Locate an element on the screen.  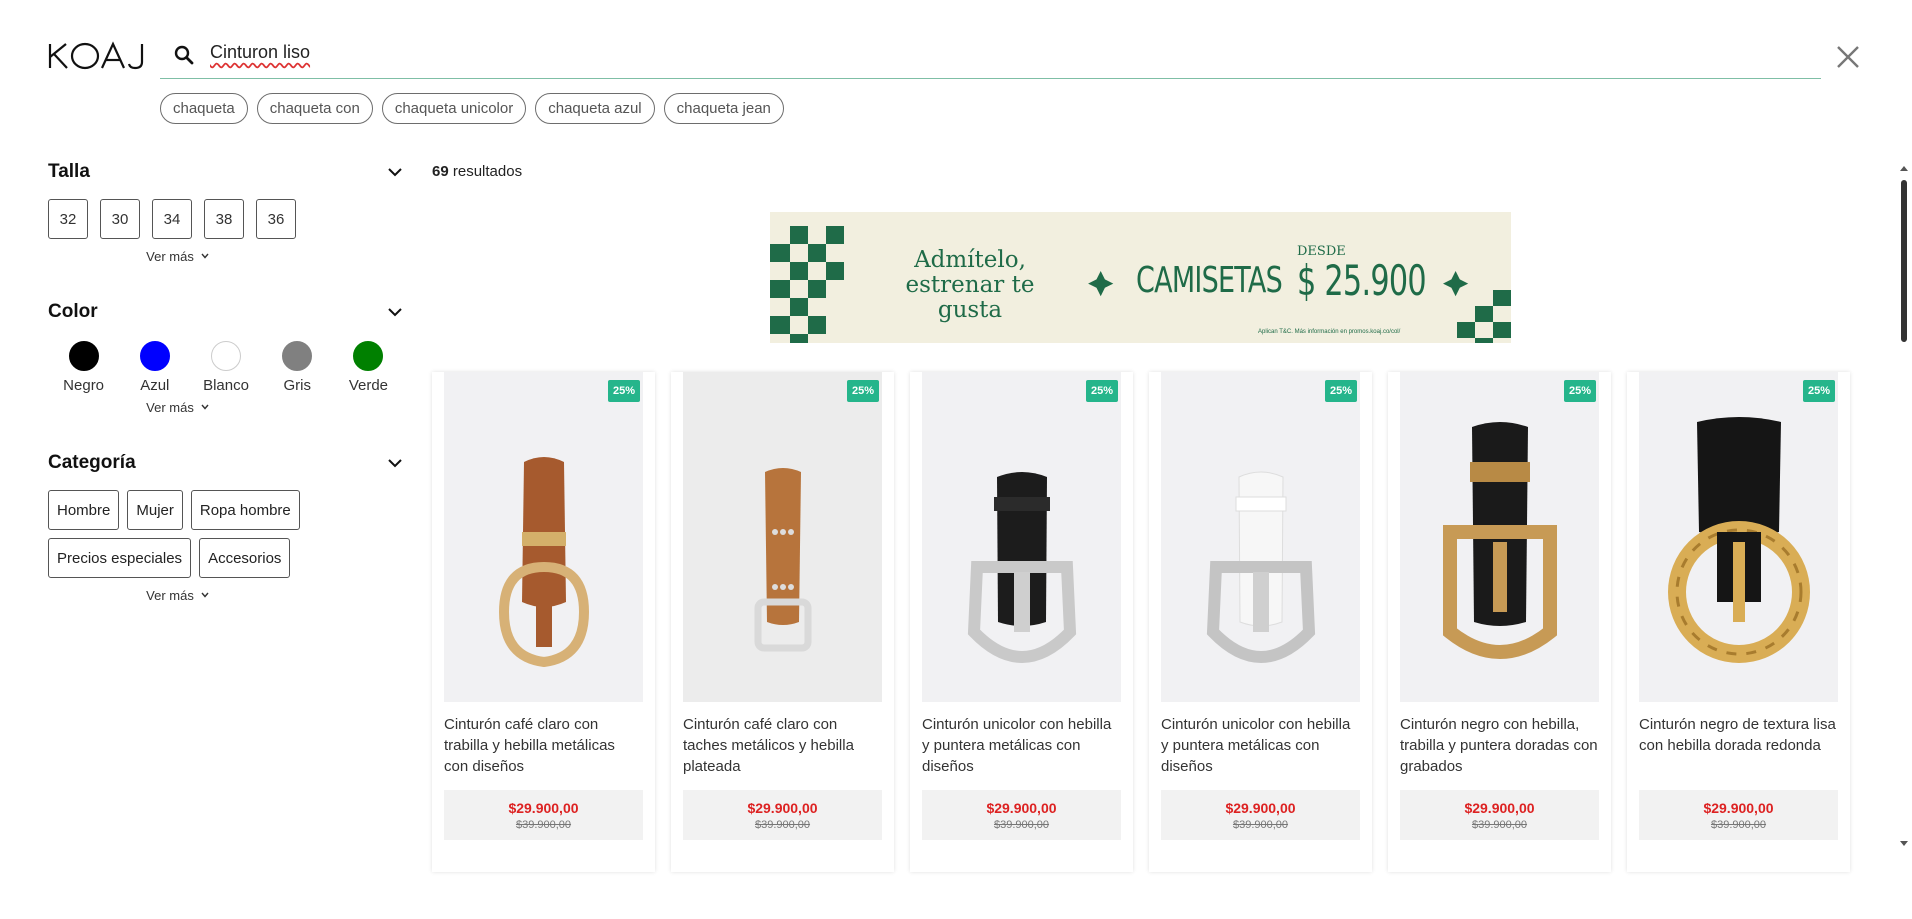
results-number: 69 is located at coordinates (440, 171).